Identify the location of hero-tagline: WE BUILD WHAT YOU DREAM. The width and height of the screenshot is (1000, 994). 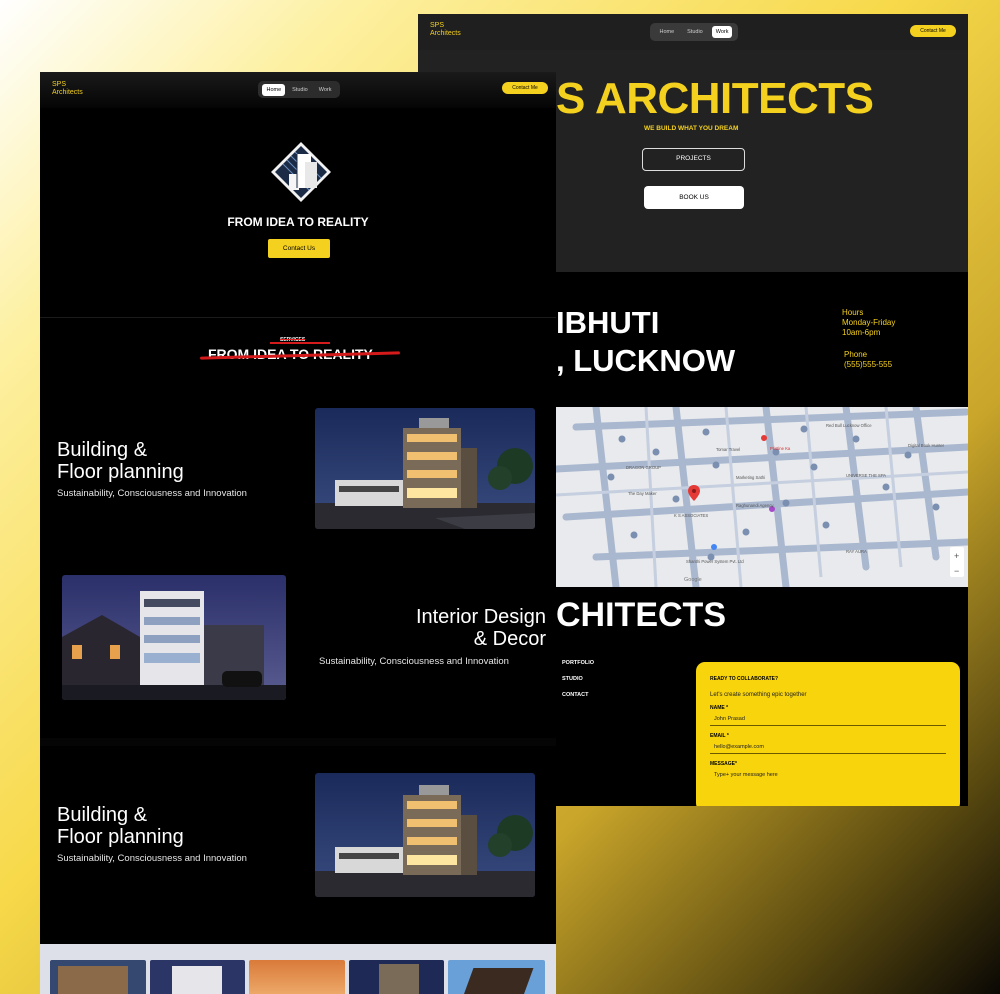
(691, 128).